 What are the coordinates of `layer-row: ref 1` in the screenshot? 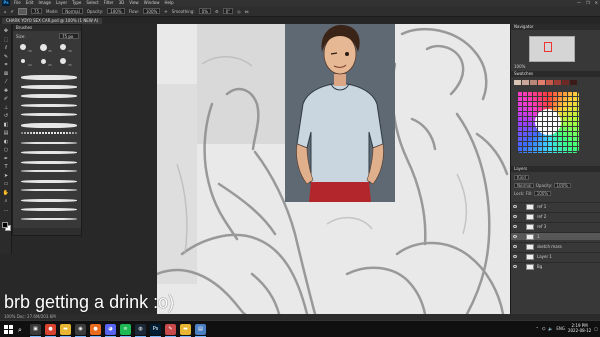 It's located at (555, 206).